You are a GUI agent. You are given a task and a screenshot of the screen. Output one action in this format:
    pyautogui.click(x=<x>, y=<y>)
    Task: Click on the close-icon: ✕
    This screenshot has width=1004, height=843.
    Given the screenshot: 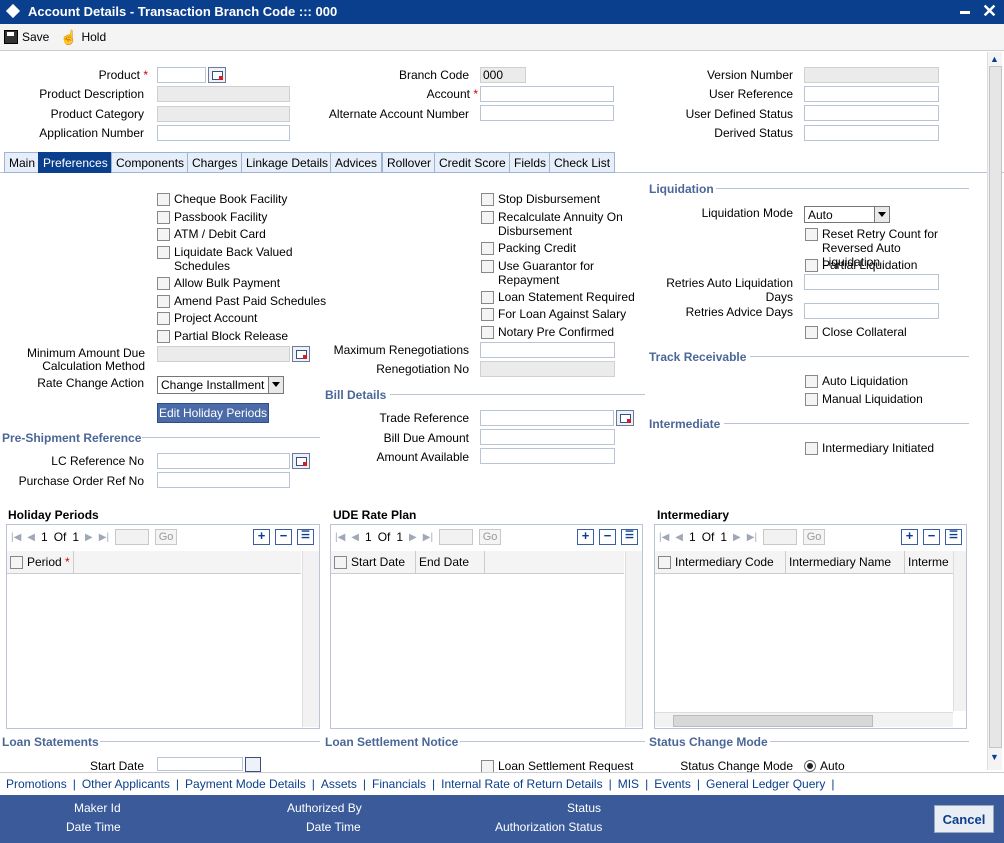 What is the action you would take?
    pyautogui.click(x=989, y=11)
    